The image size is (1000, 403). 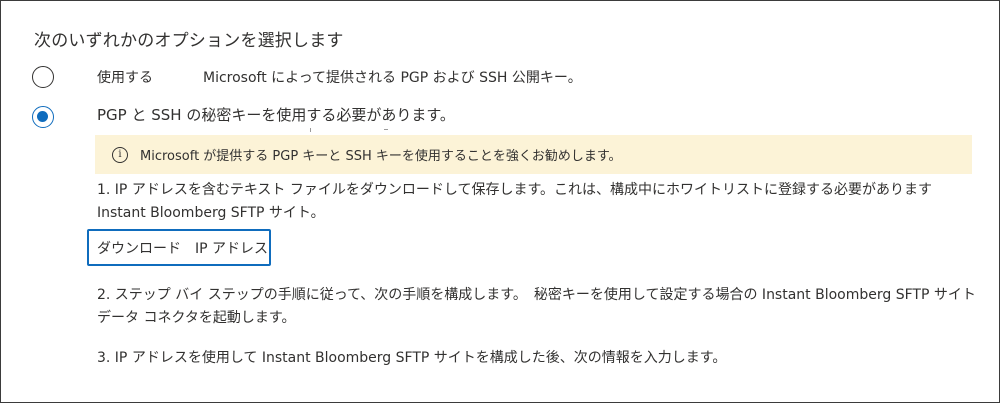 I want to click on radio-checked-icon, so click(x=43, y=117).